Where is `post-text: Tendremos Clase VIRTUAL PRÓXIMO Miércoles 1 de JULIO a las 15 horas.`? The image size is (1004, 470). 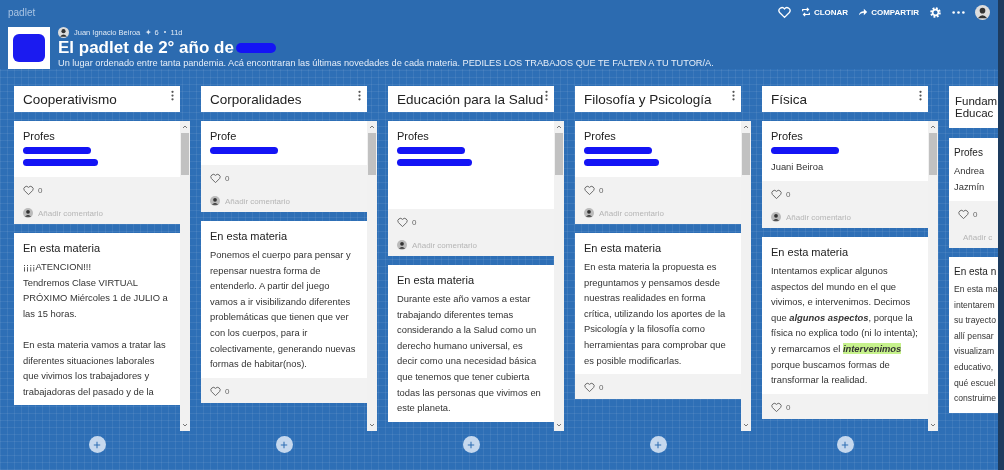
post-text: Tendremos Clase VIRTUAL PRÓXIMO Miércoles 1 de JULIO a las 15 horas. is located at coordinates (96, 298).